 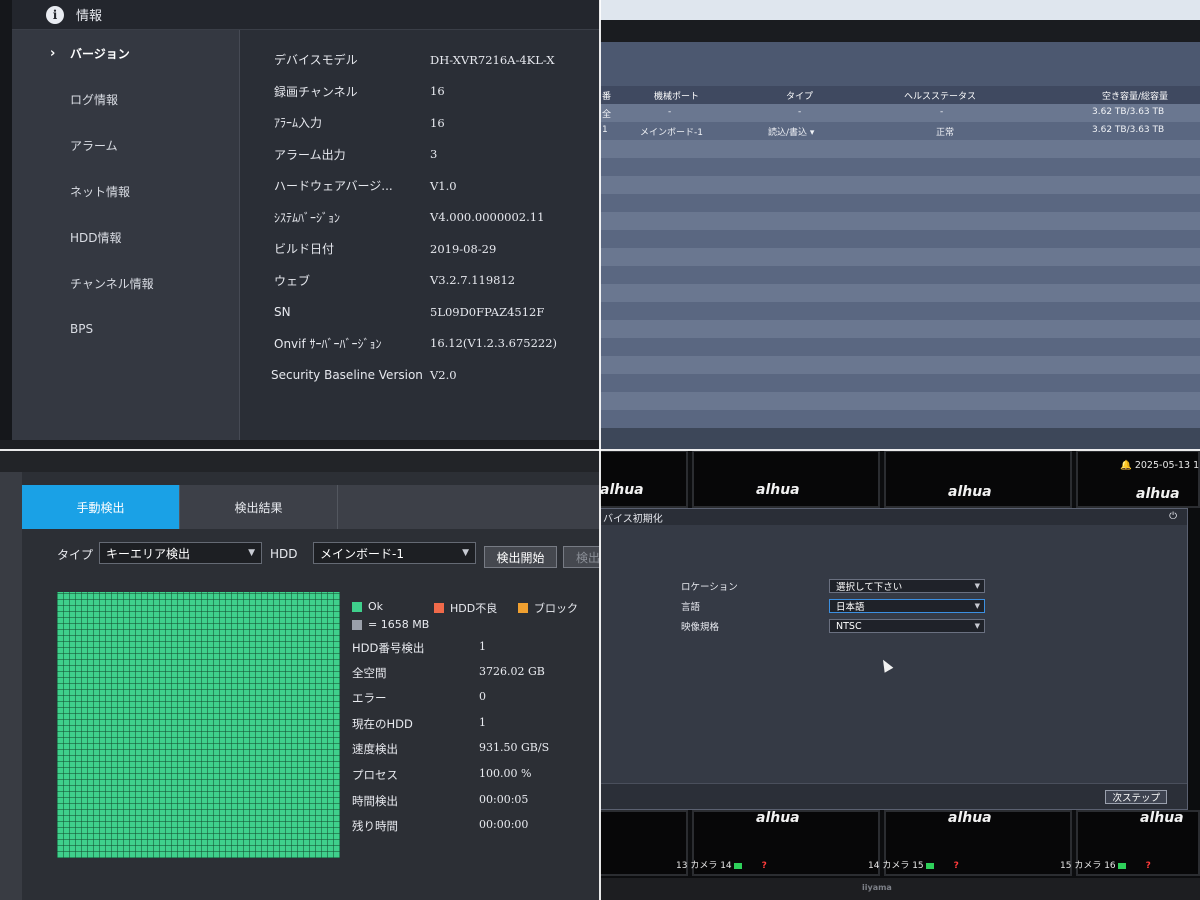 What do you see at coordinates (849, 626) in the screenshot?
I see `video-standard-value: NTSC` at bounding box center [849, 626].